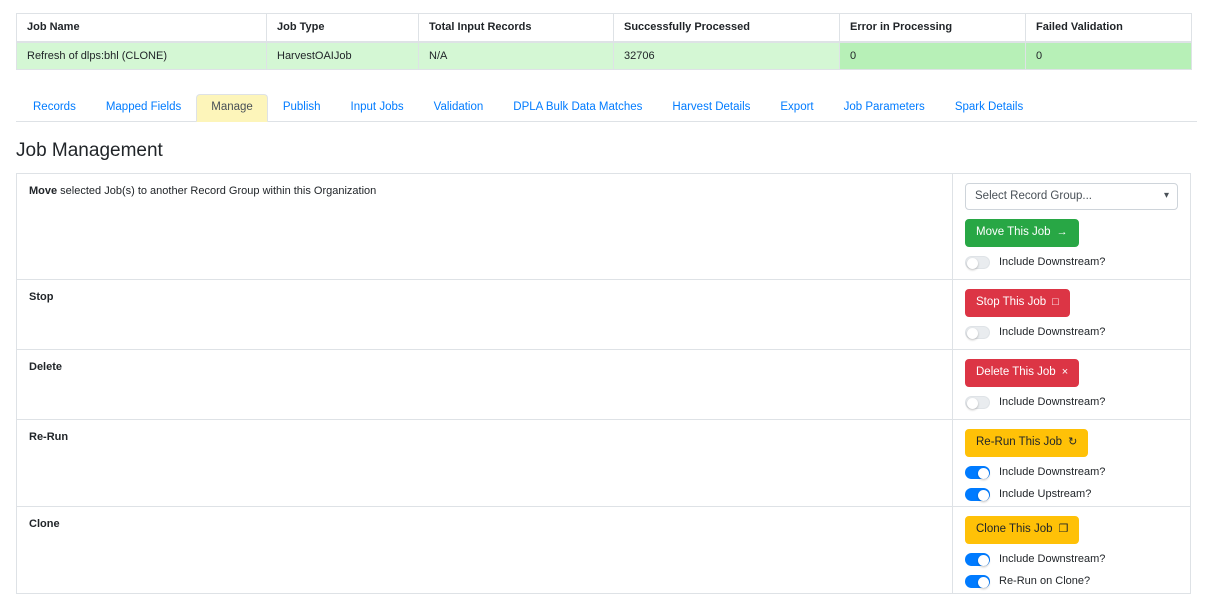 This screenshot has height=600, width=1213. Describe the element at coordinates (1065, 372) in the screenshot. I see `close-icon: ×` at that location.